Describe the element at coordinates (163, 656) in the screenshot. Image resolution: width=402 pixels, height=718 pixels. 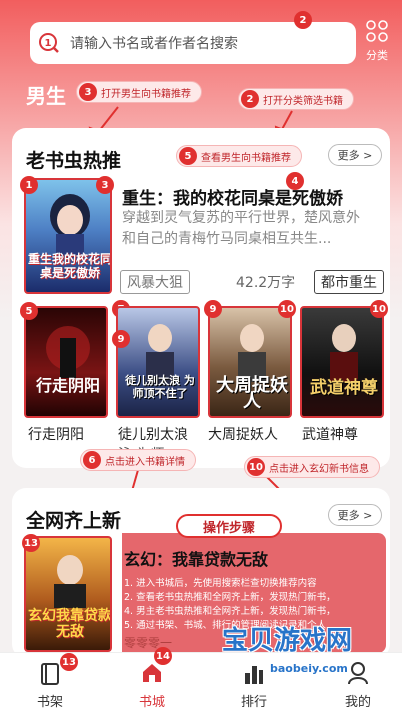
I see `annotation-badge: 14` at that location.